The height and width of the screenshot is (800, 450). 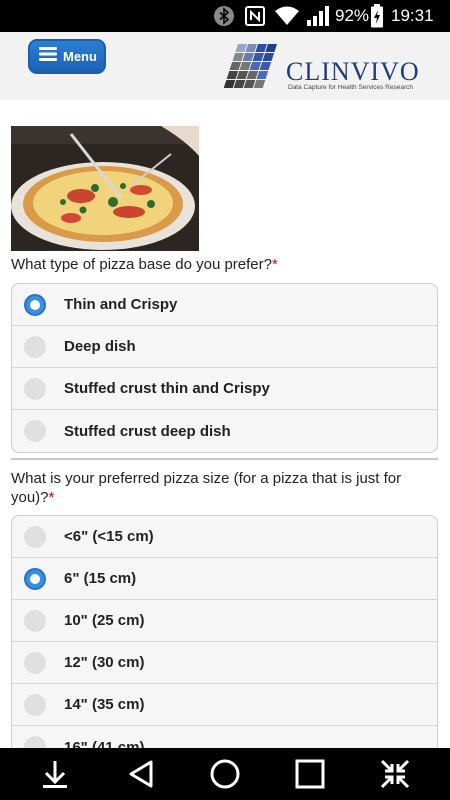 I want to click on back-icon, so click(x=141, y=774).